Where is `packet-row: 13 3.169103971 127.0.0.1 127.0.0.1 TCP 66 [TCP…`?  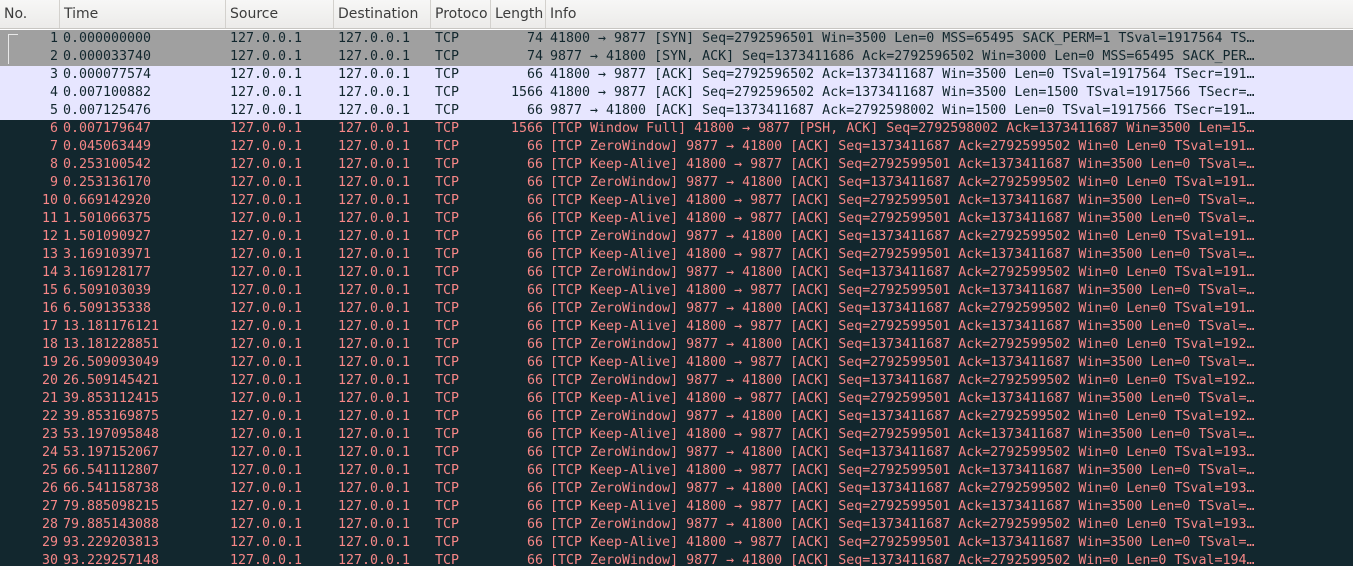 packet-row: 13 3.169103971 127.0.0.1 127.0.0.1 TCP 66 [TCP… is located at coordinates (676, 255).